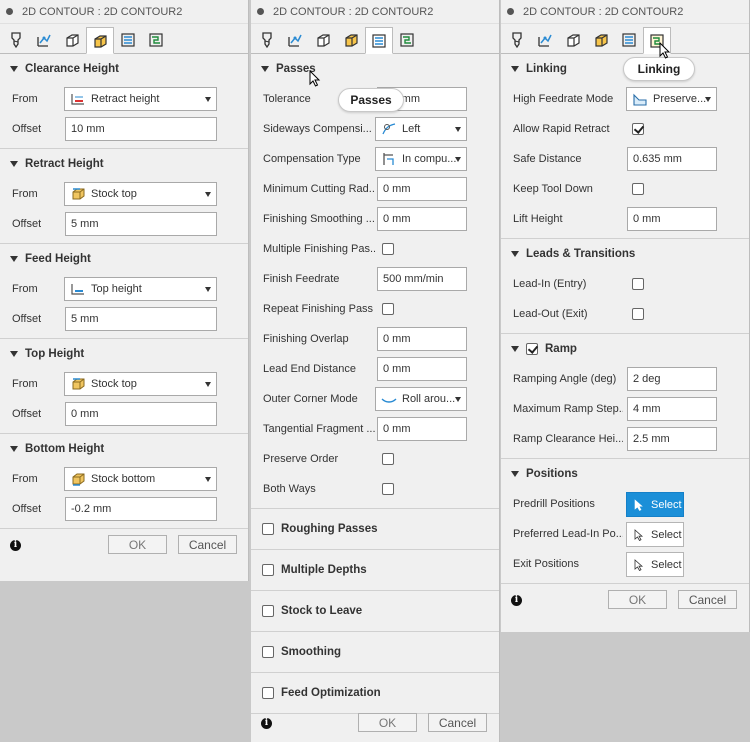 The width and height of the screenshot is (750, 742). Describe the element at coordinates (375, 652) in the screenshot. I see `collapsed-section-header: Smoothing` at that location.